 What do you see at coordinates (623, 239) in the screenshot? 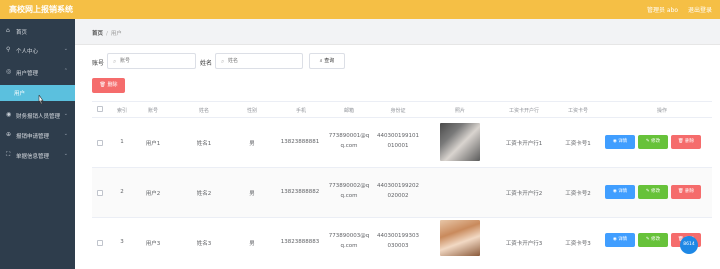
I see `detail-label: 详情` at bounding box center [623, 239].